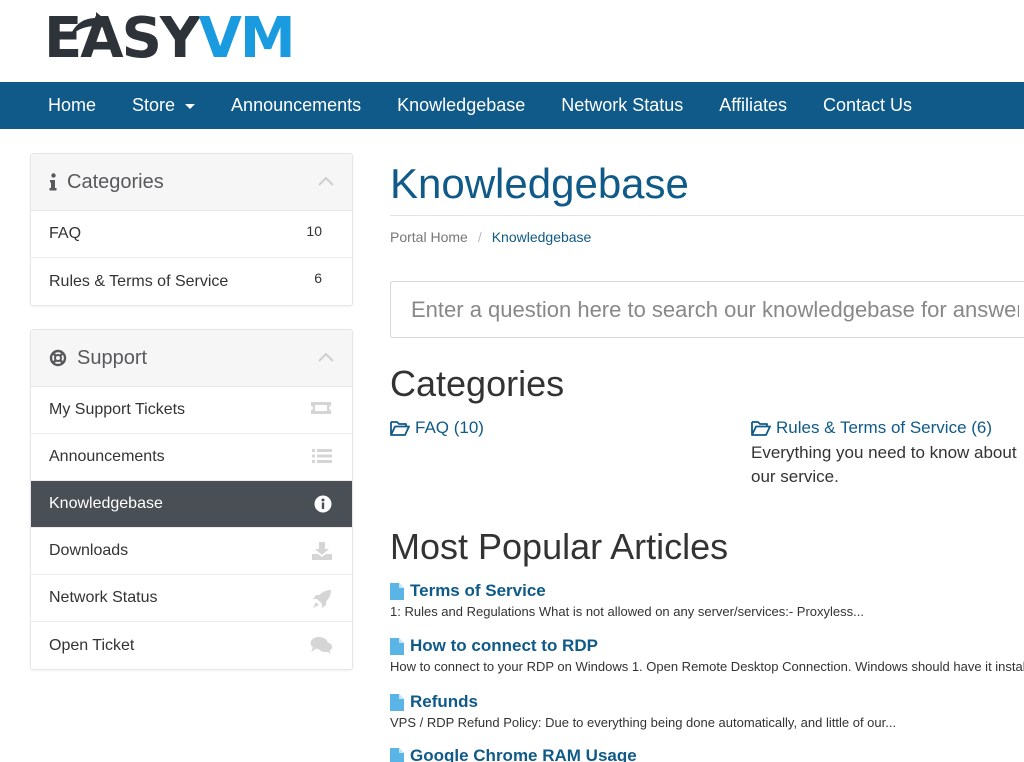  Describe the element at coordinates (314, 231) in the screenshot. I see `count-badge: 10` at that location.